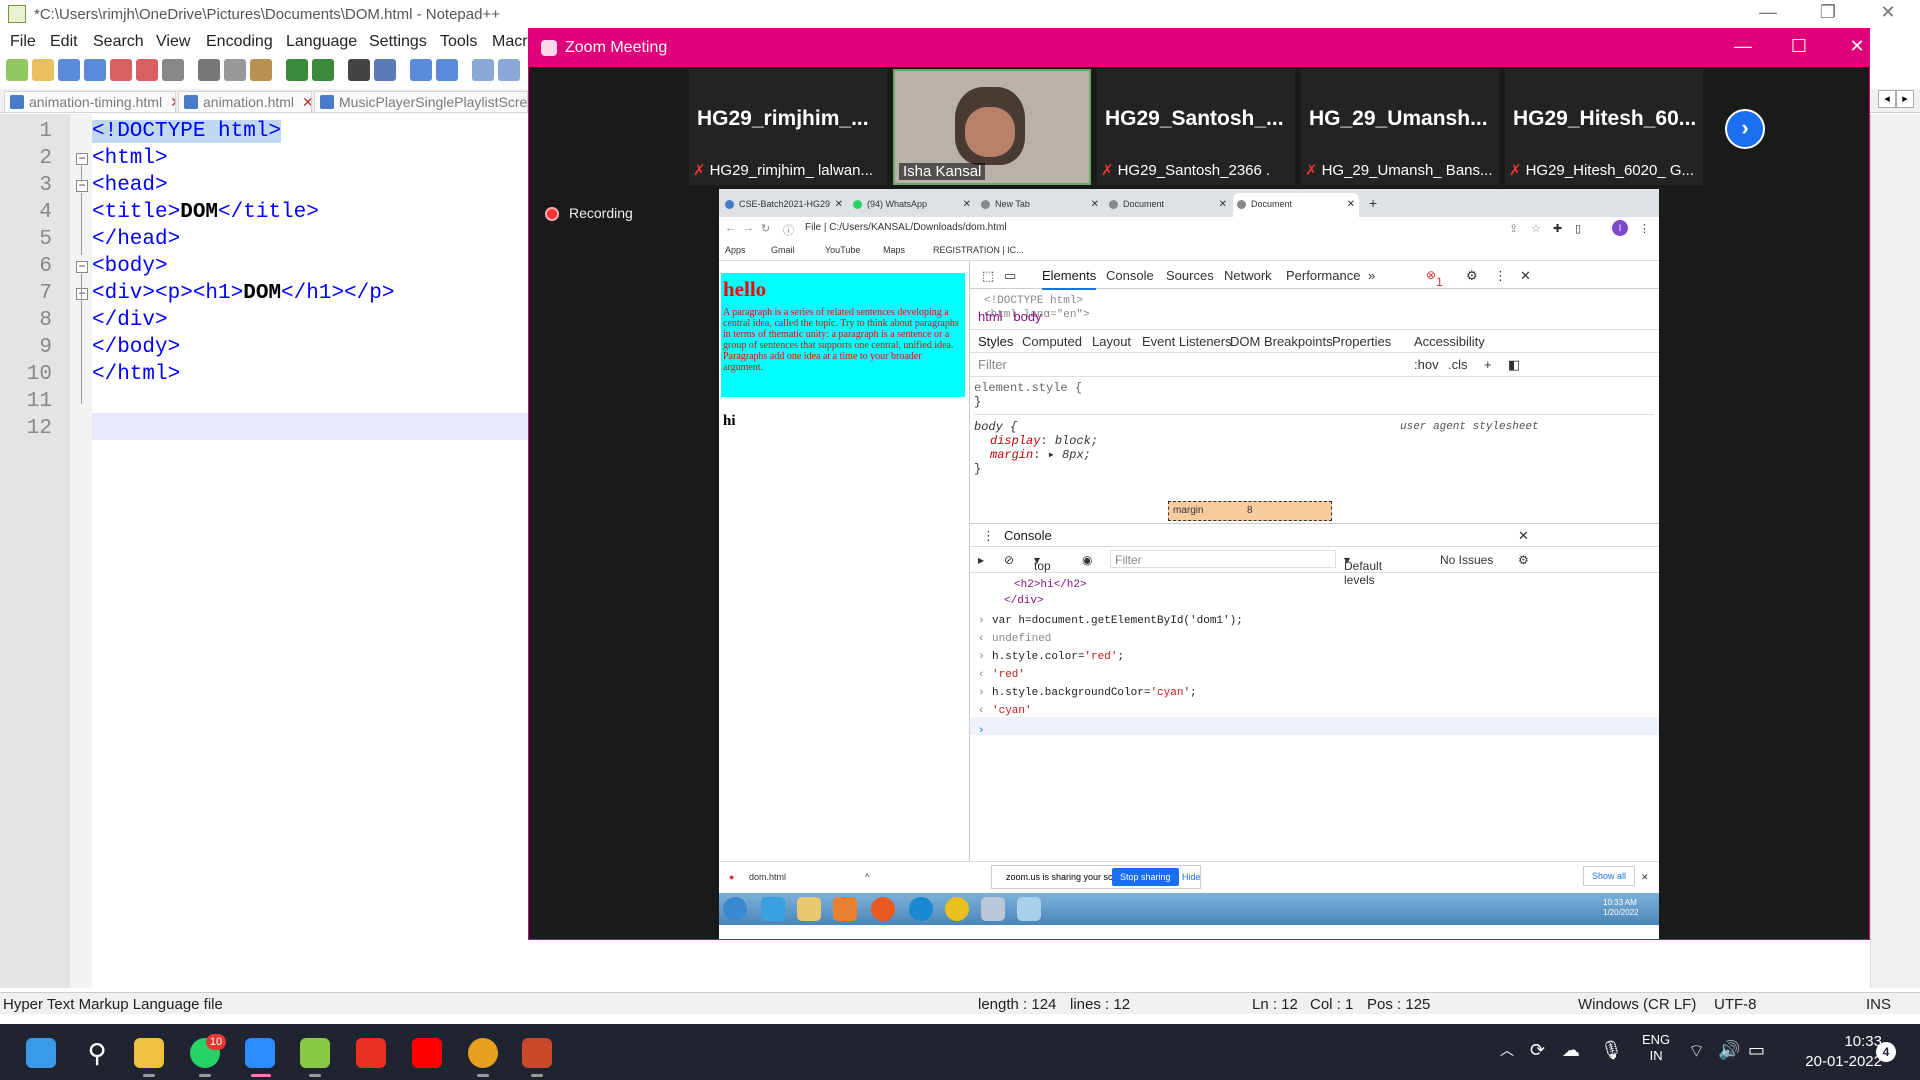 The width and height of the screenshot is (1920, 1080). Describe the element at coordinates (1458, 364) in the screenshot. I see `cls-toggle: .cls` at that location.